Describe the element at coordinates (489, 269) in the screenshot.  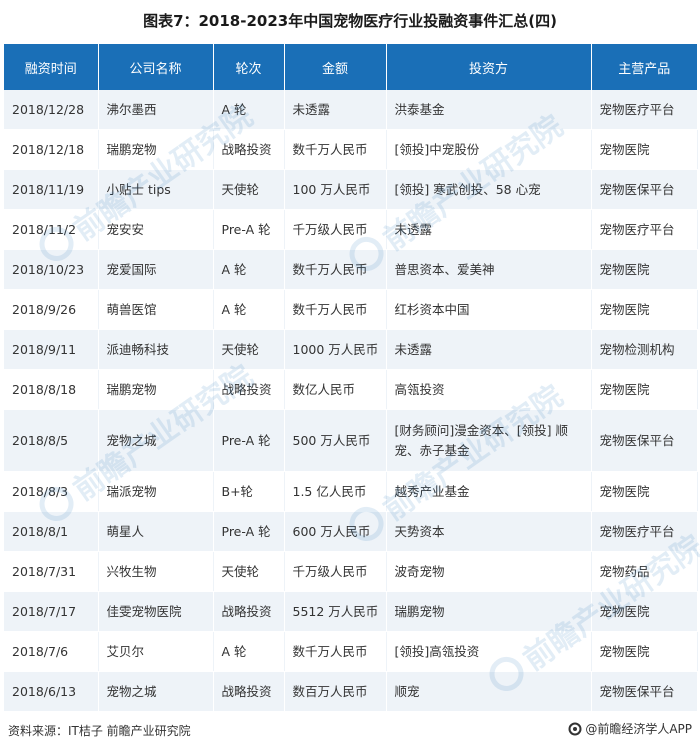
I see `cell-investors: 普思资本、爱美神` at that location.